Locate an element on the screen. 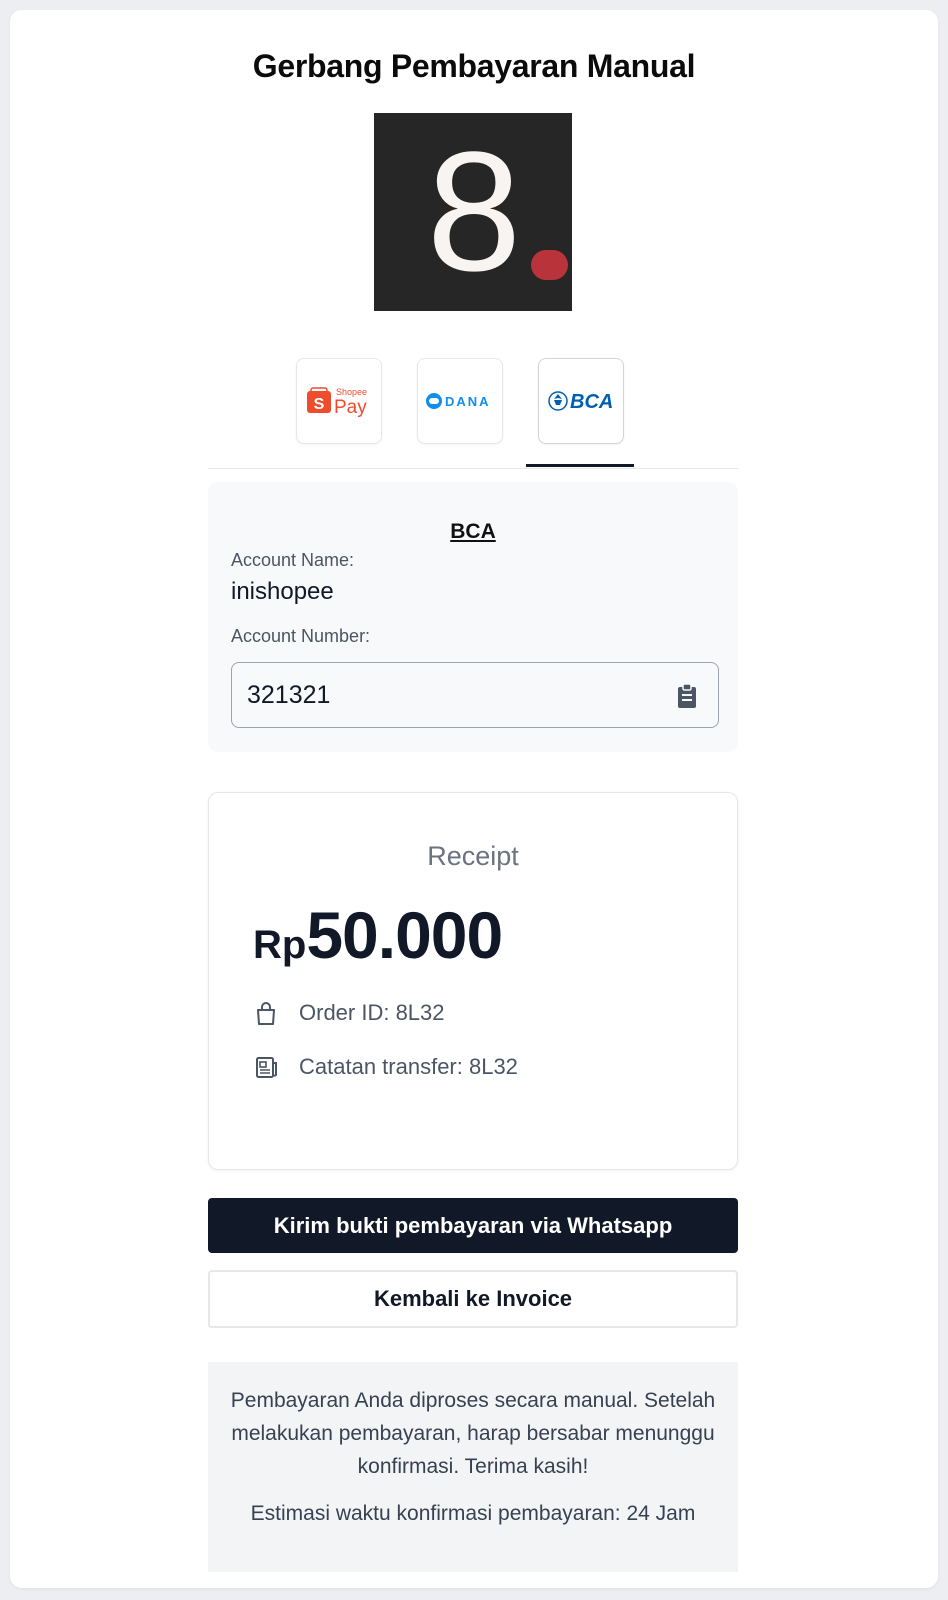  tab-bca: BCA is located at coordinates (581, 401).